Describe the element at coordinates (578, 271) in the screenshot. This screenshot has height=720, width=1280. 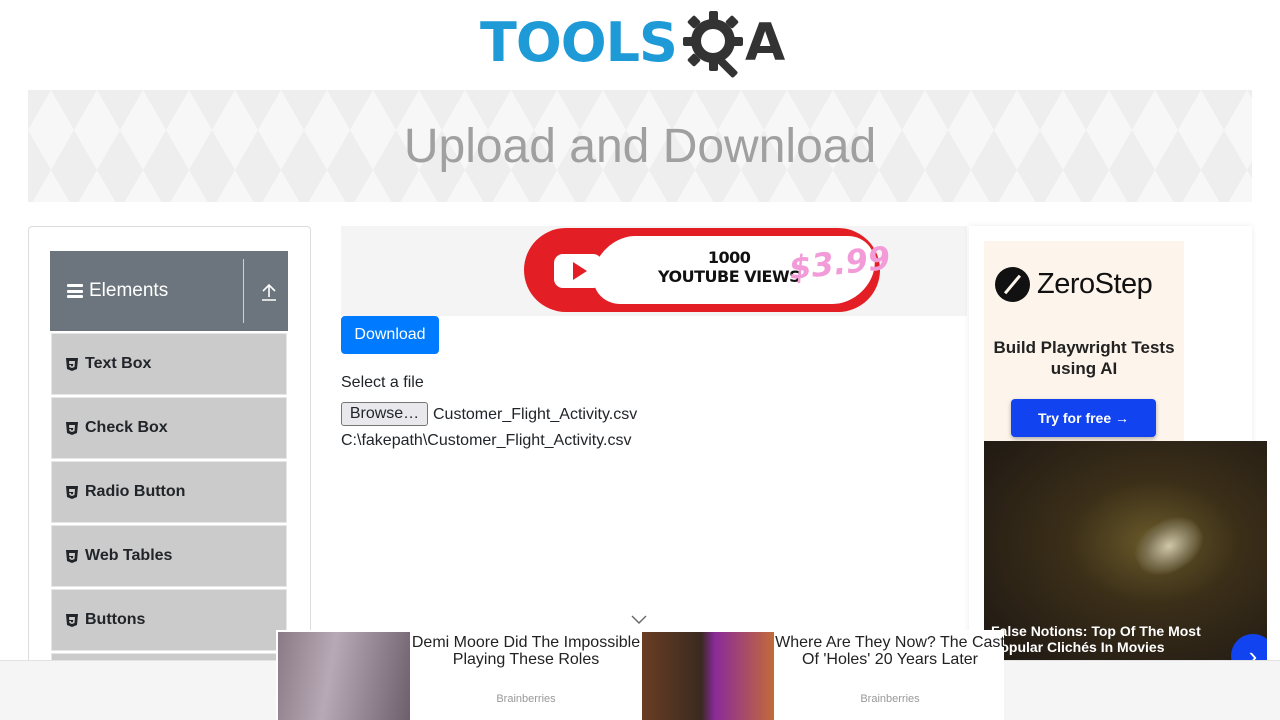
I see `youtube-play-icon` at that location.